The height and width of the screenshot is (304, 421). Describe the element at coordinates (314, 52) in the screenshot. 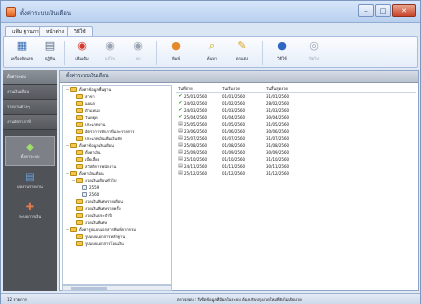

I see `toolbar-button-9: ◎ ปิดไป` at that location.